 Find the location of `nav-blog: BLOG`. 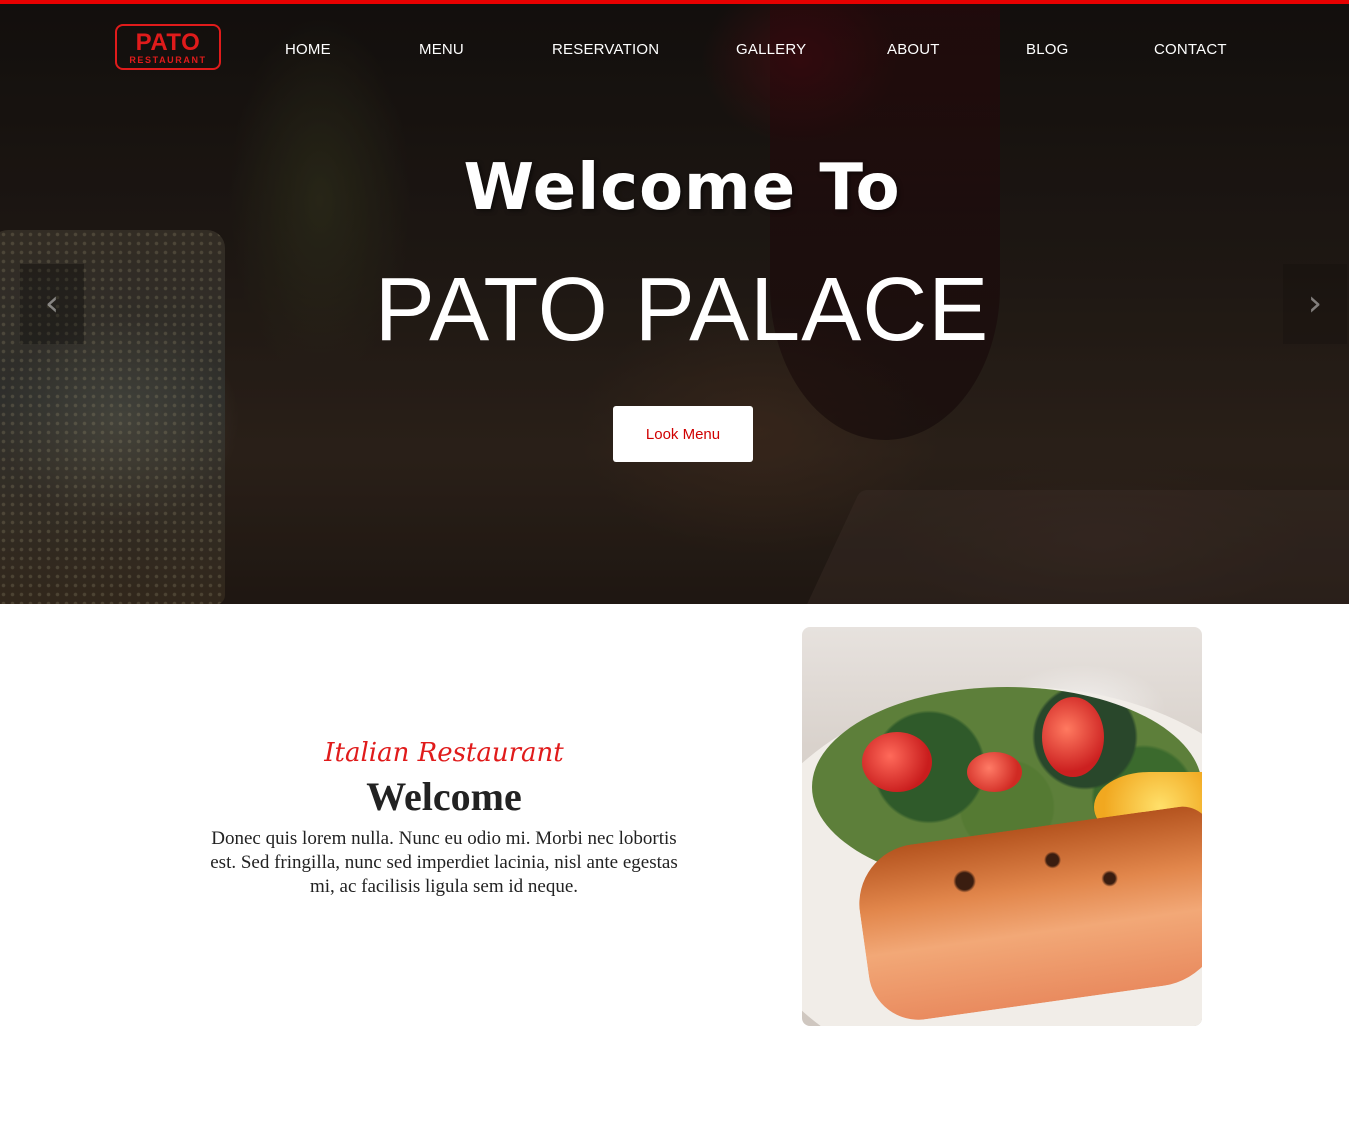

nav-blog: BLOG is located at coordinates (1047, 50).